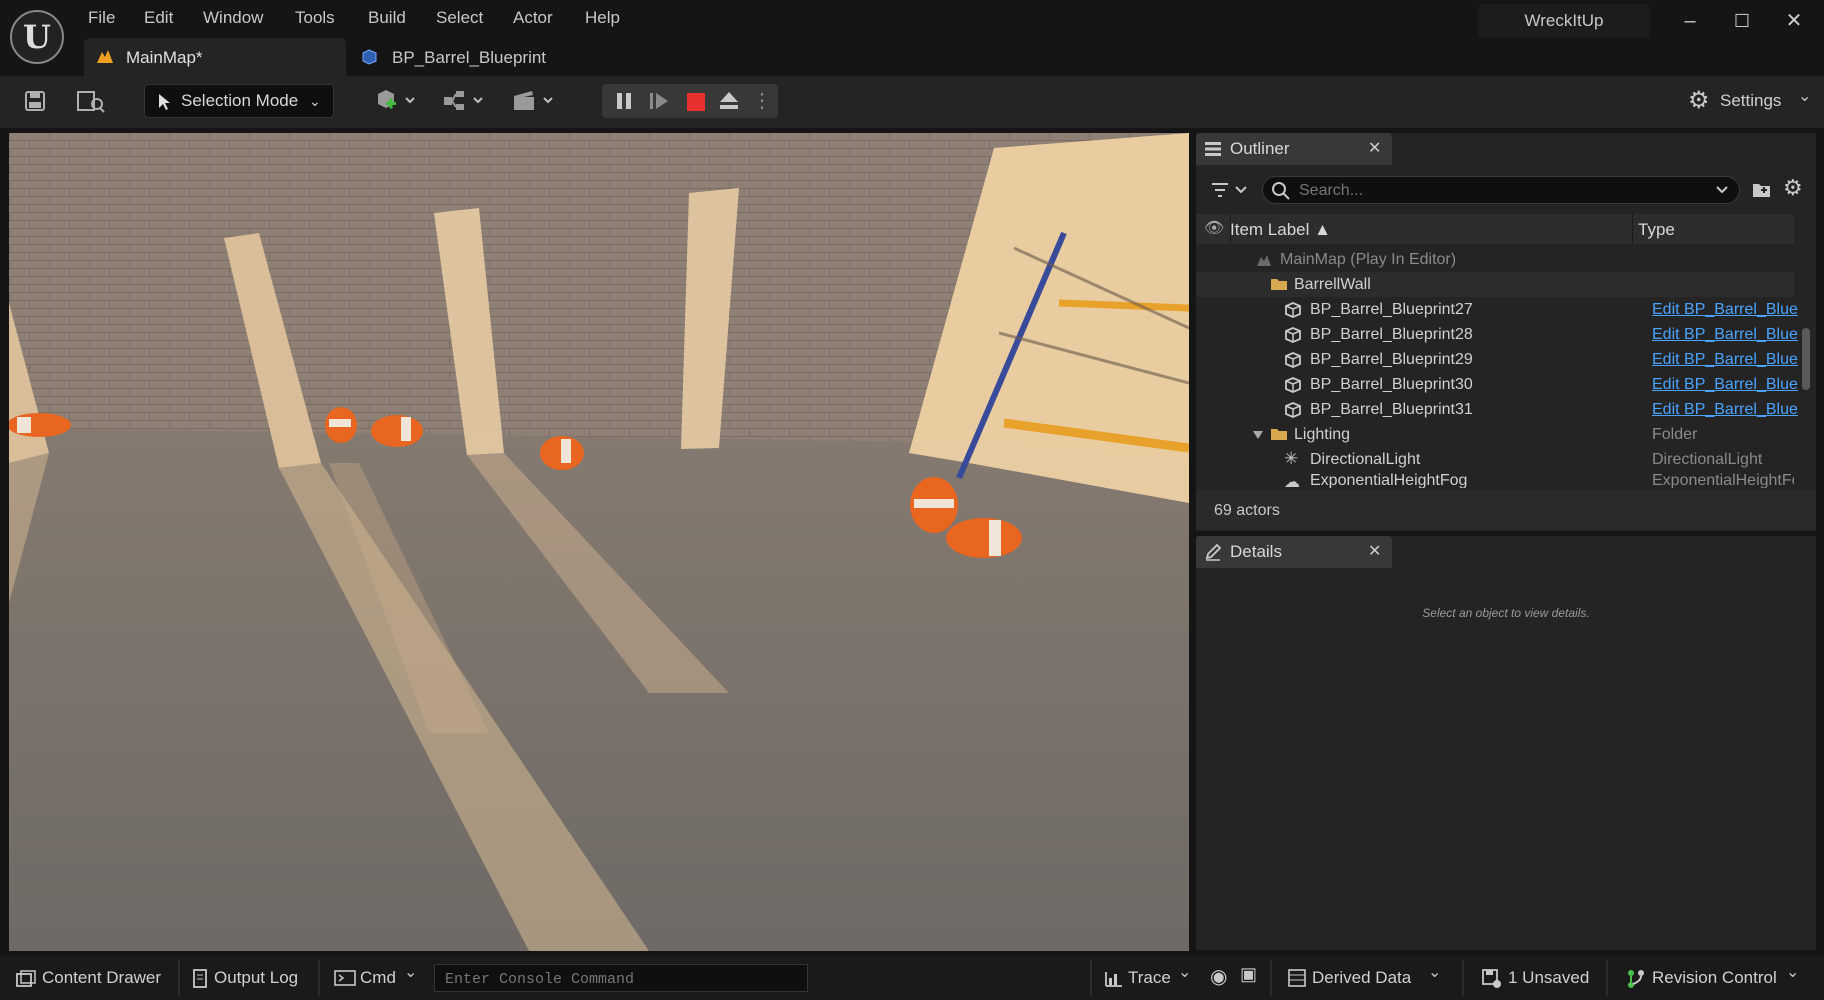 The image size is (1824, 1000). What do you see at coordinates (35, 101) in the screenshot?
I see `save-icon` at bounding box center [35, 101].